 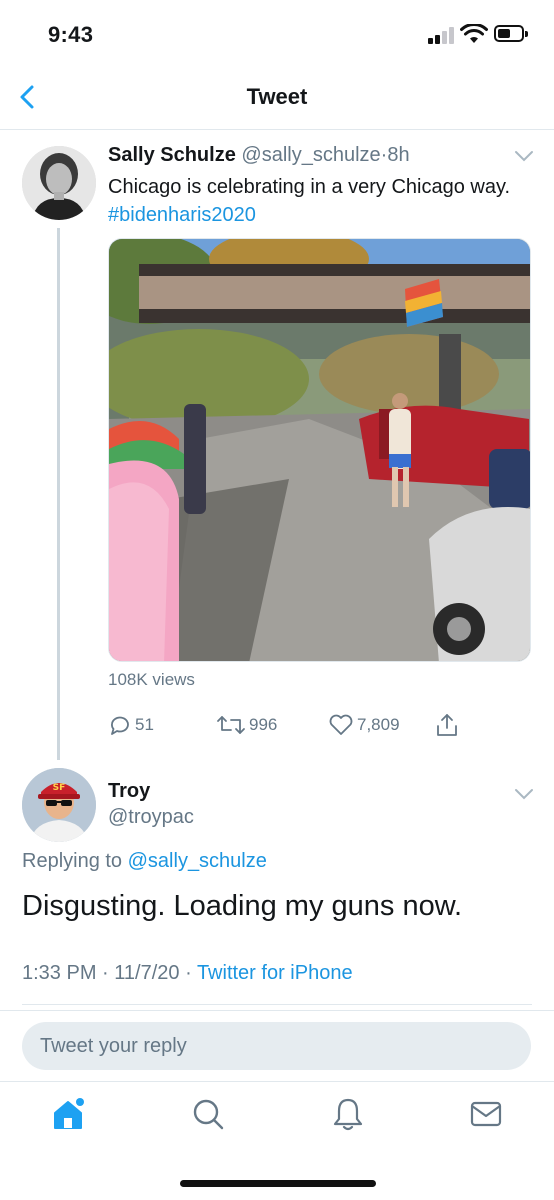 I want to click on divider, so click(x=277, y=1004).